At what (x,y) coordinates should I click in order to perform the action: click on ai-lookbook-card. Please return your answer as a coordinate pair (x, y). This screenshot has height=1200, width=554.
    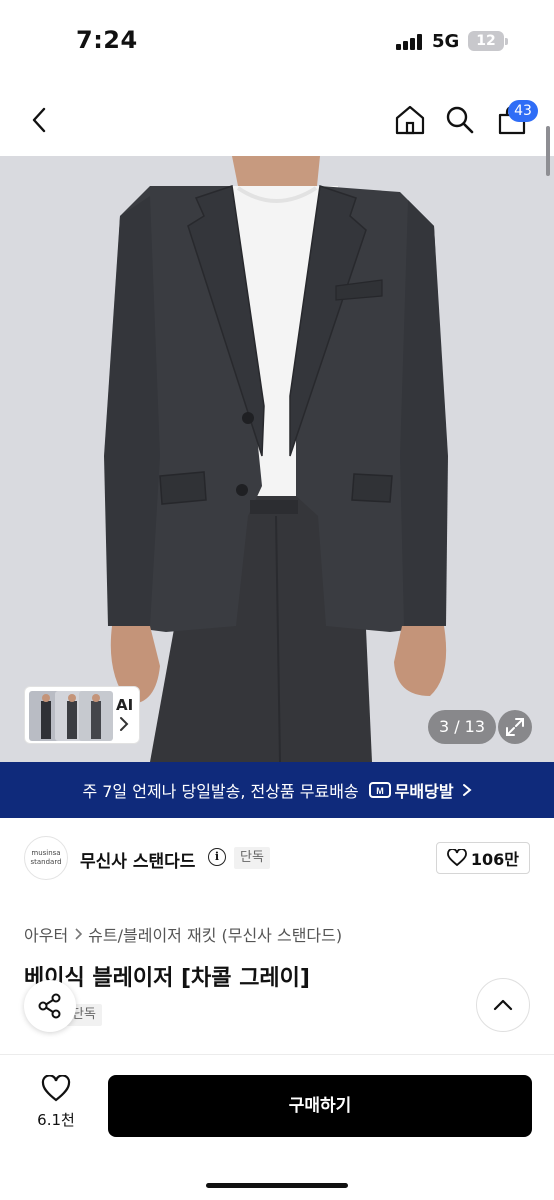
    Looking at the image, I should click on (82, 715).